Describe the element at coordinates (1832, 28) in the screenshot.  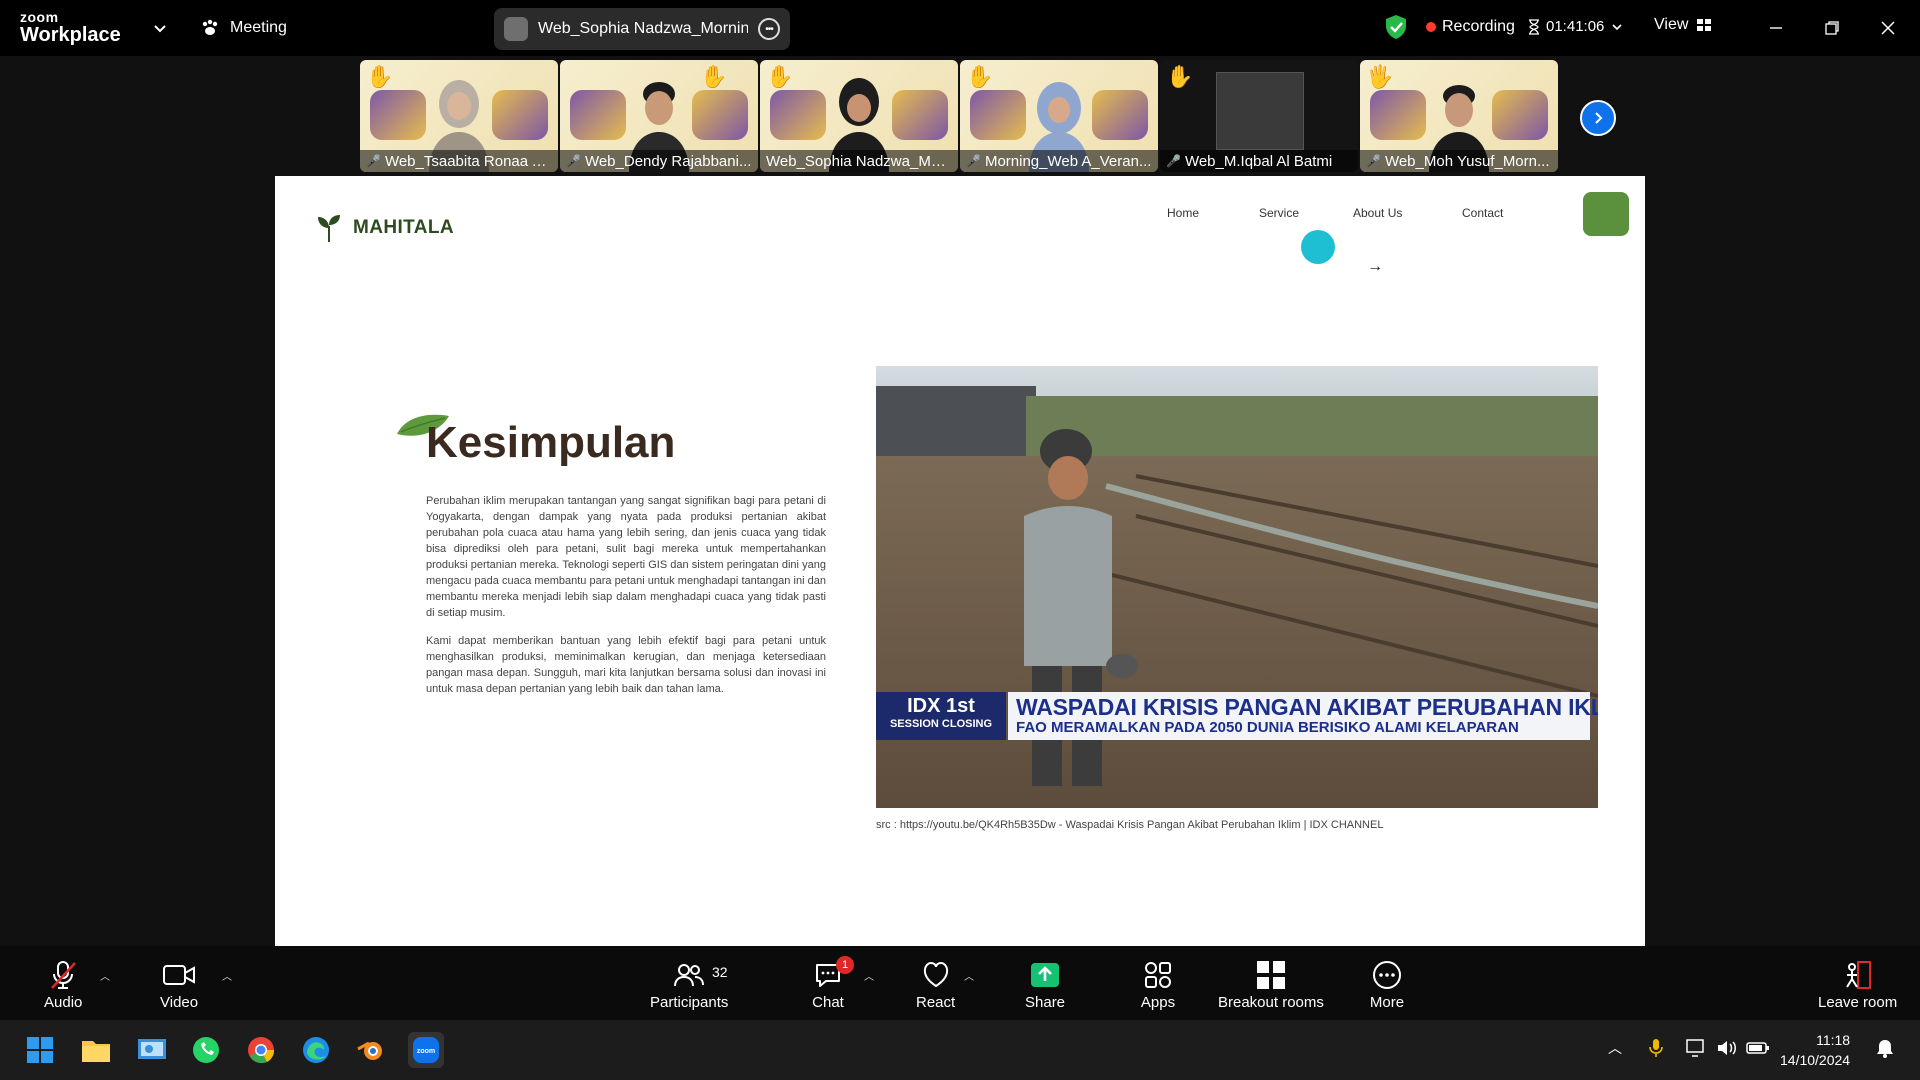
I see `restore-icon` at that location.